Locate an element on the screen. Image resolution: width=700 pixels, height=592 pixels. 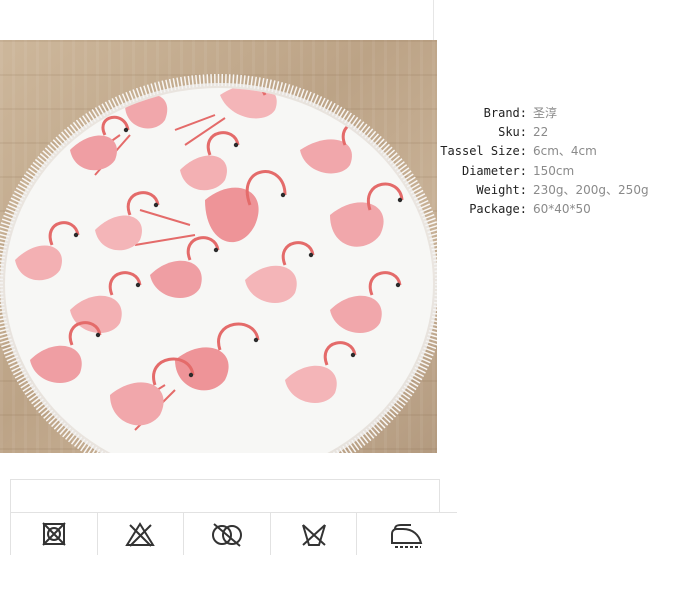
tumble-dry-prohibited-icon is located at coordinates (54, 534).